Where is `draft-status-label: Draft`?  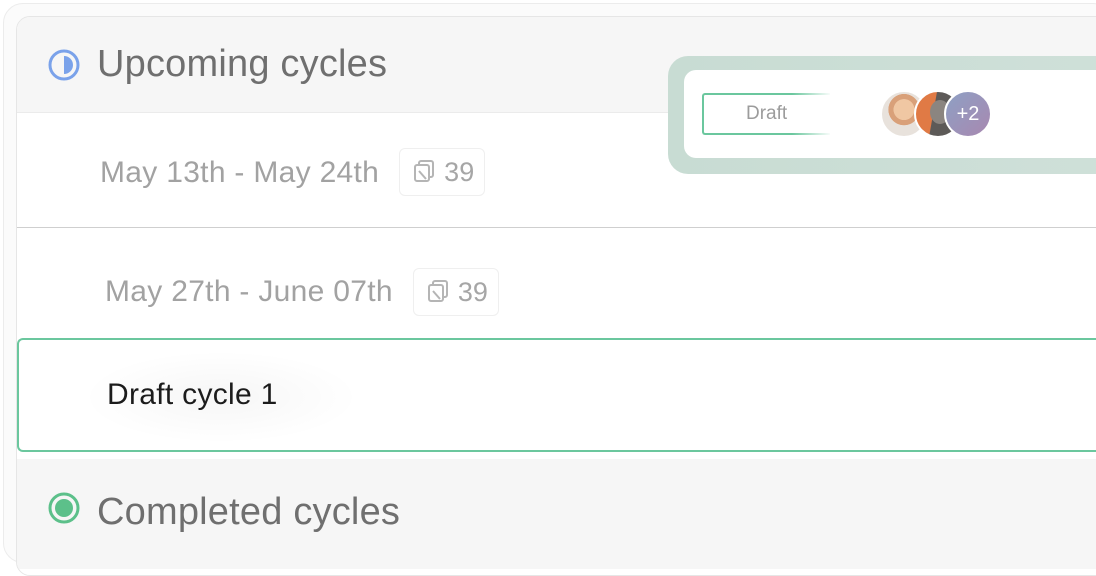 draft-status-label: Draft is located at coordinates (767, 113).